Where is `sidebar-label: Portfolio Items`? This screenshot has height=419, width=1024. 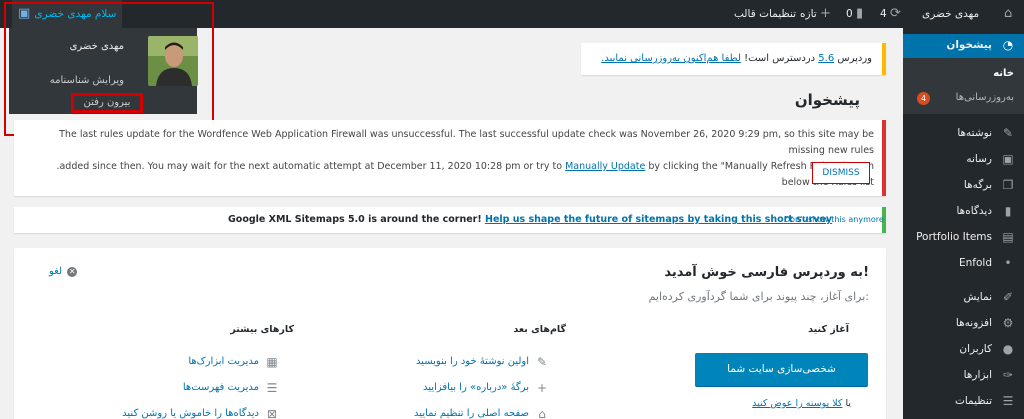
sidebar-label: Portfolio Items is located at coordinates (954, 237).